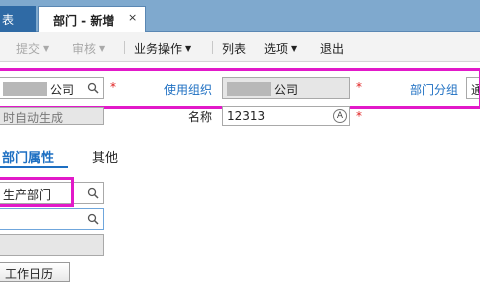 This screenshot has height=300, width=480. I want to click on business-ops-label: 业务操作, so click(158, 49).